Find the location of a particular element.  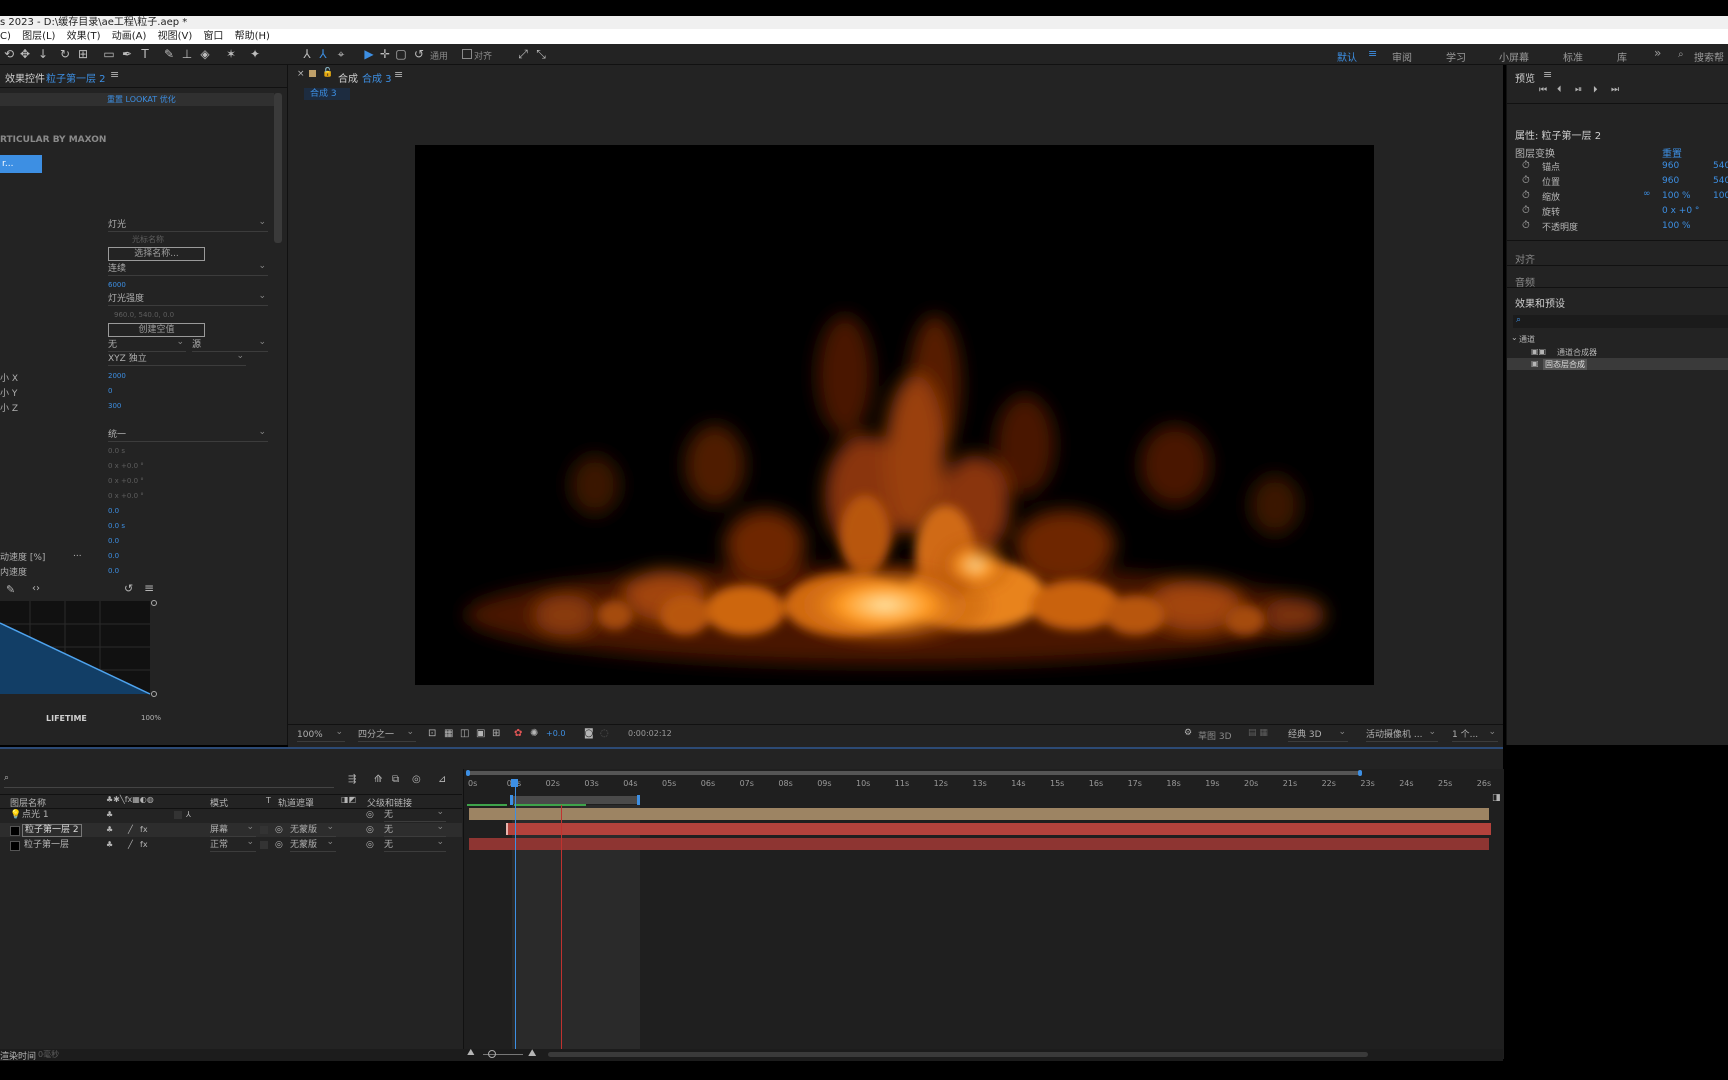

scale-y: 100 is located at coordinates (1720, 196).